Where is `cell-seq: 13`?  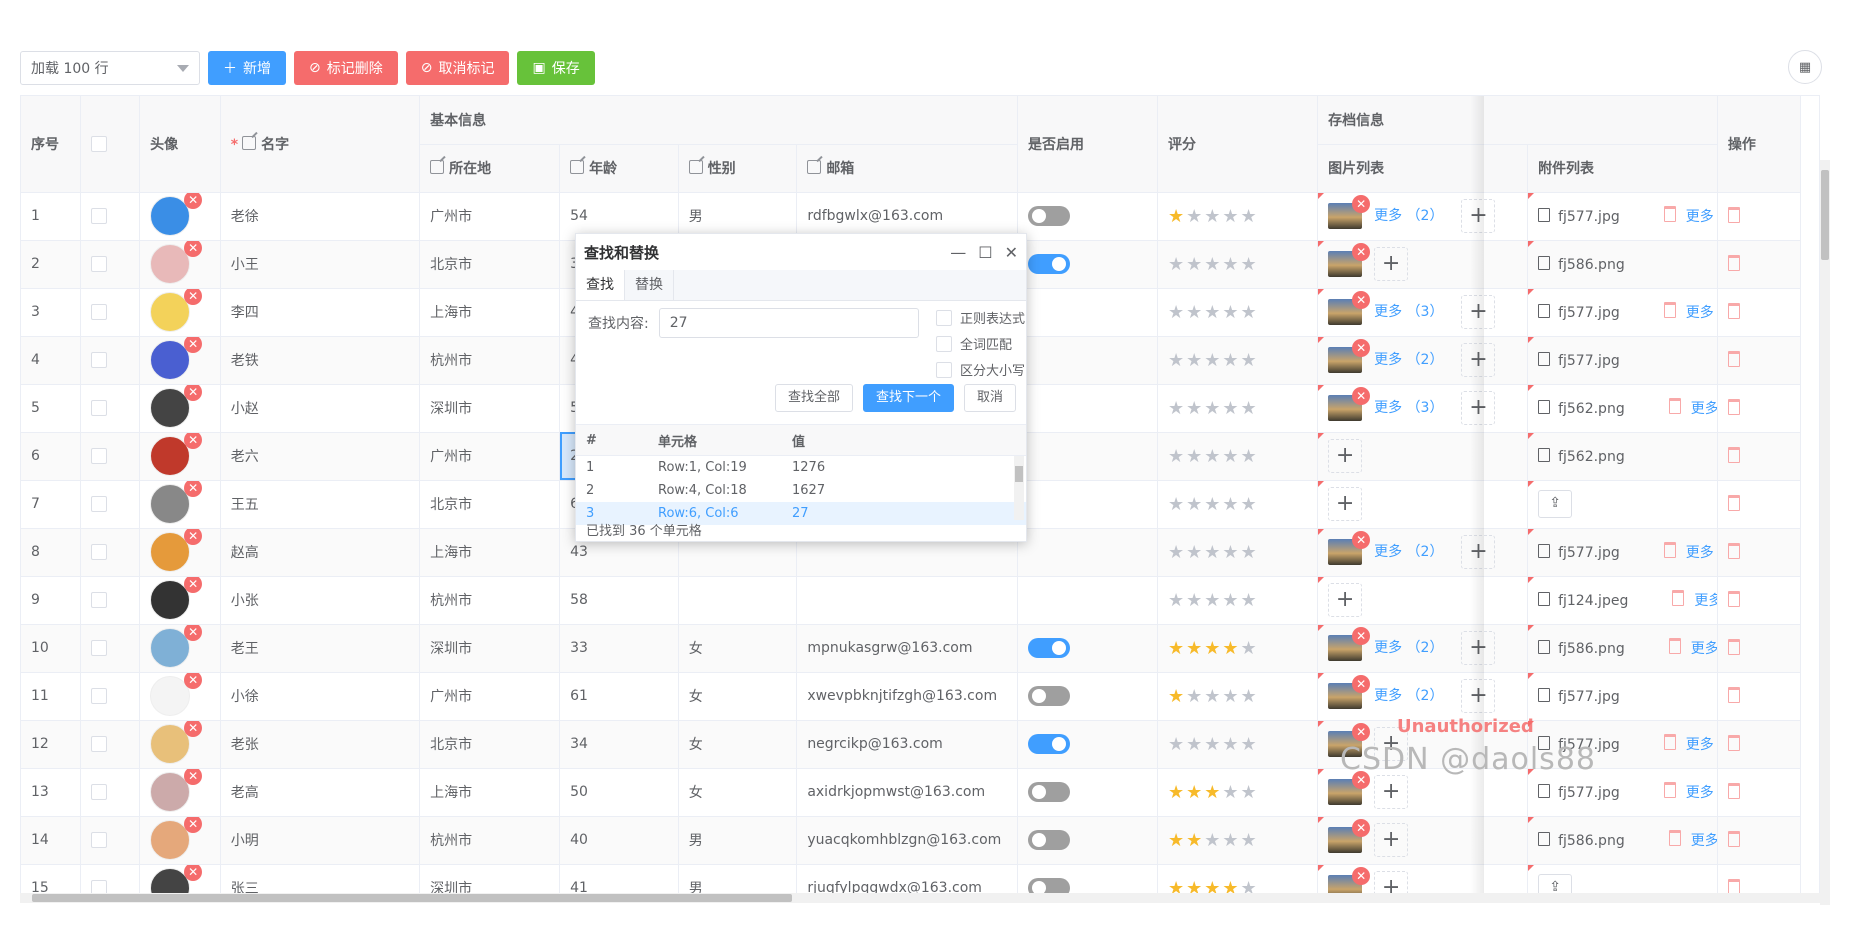
cell-seq: 13 is located at coordinates (51, 792).